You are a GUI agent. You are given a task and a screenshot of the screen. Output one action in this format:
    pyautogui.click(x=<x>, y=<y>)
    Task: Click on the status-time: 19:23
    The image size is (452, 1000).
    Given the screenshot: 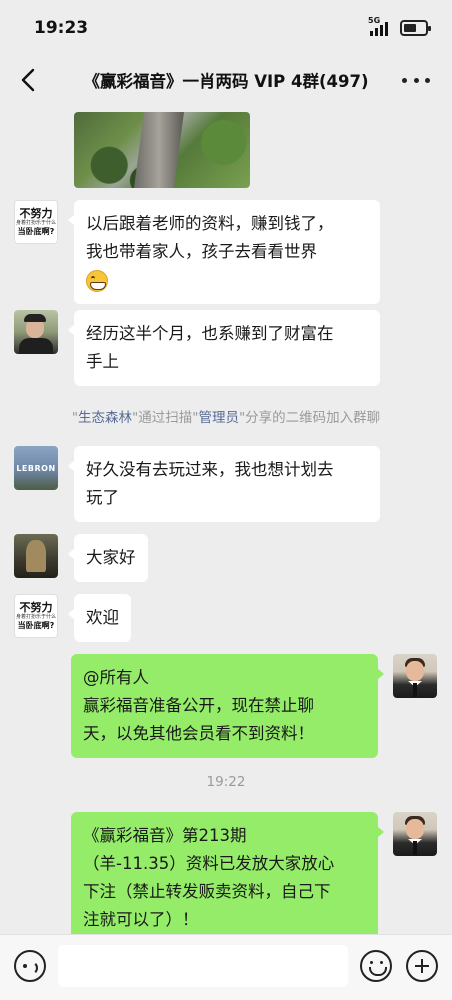 What is the action you would take?
    pyautogui.click(x=61, y=28)
    